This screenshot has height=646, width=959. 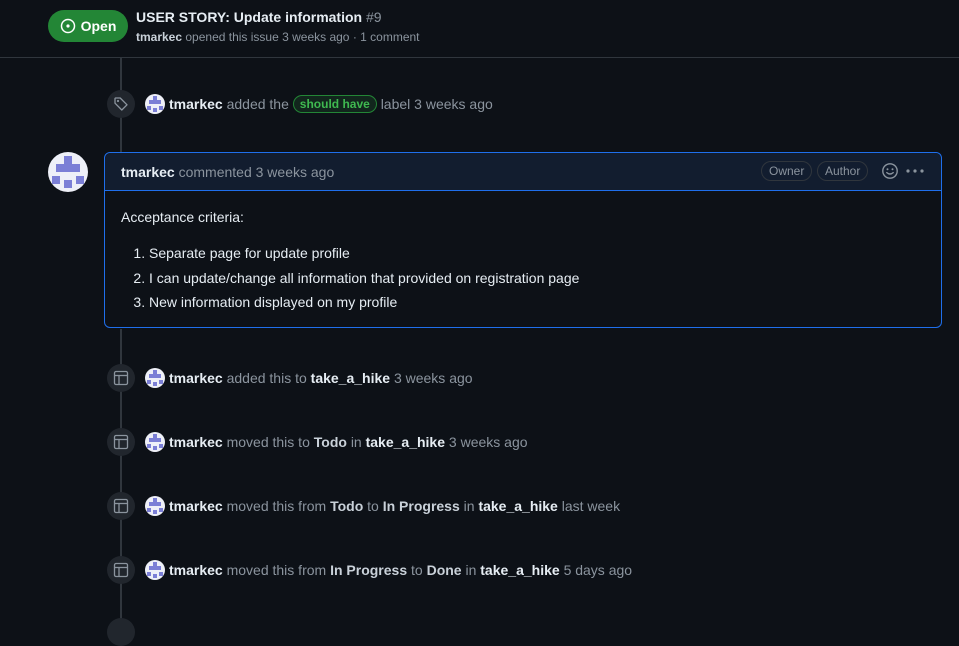 What do you see at coordinates (159, 37) in the screenshot?
I see `issue-author-link: tmarkec` at bounding box center [159, 37].